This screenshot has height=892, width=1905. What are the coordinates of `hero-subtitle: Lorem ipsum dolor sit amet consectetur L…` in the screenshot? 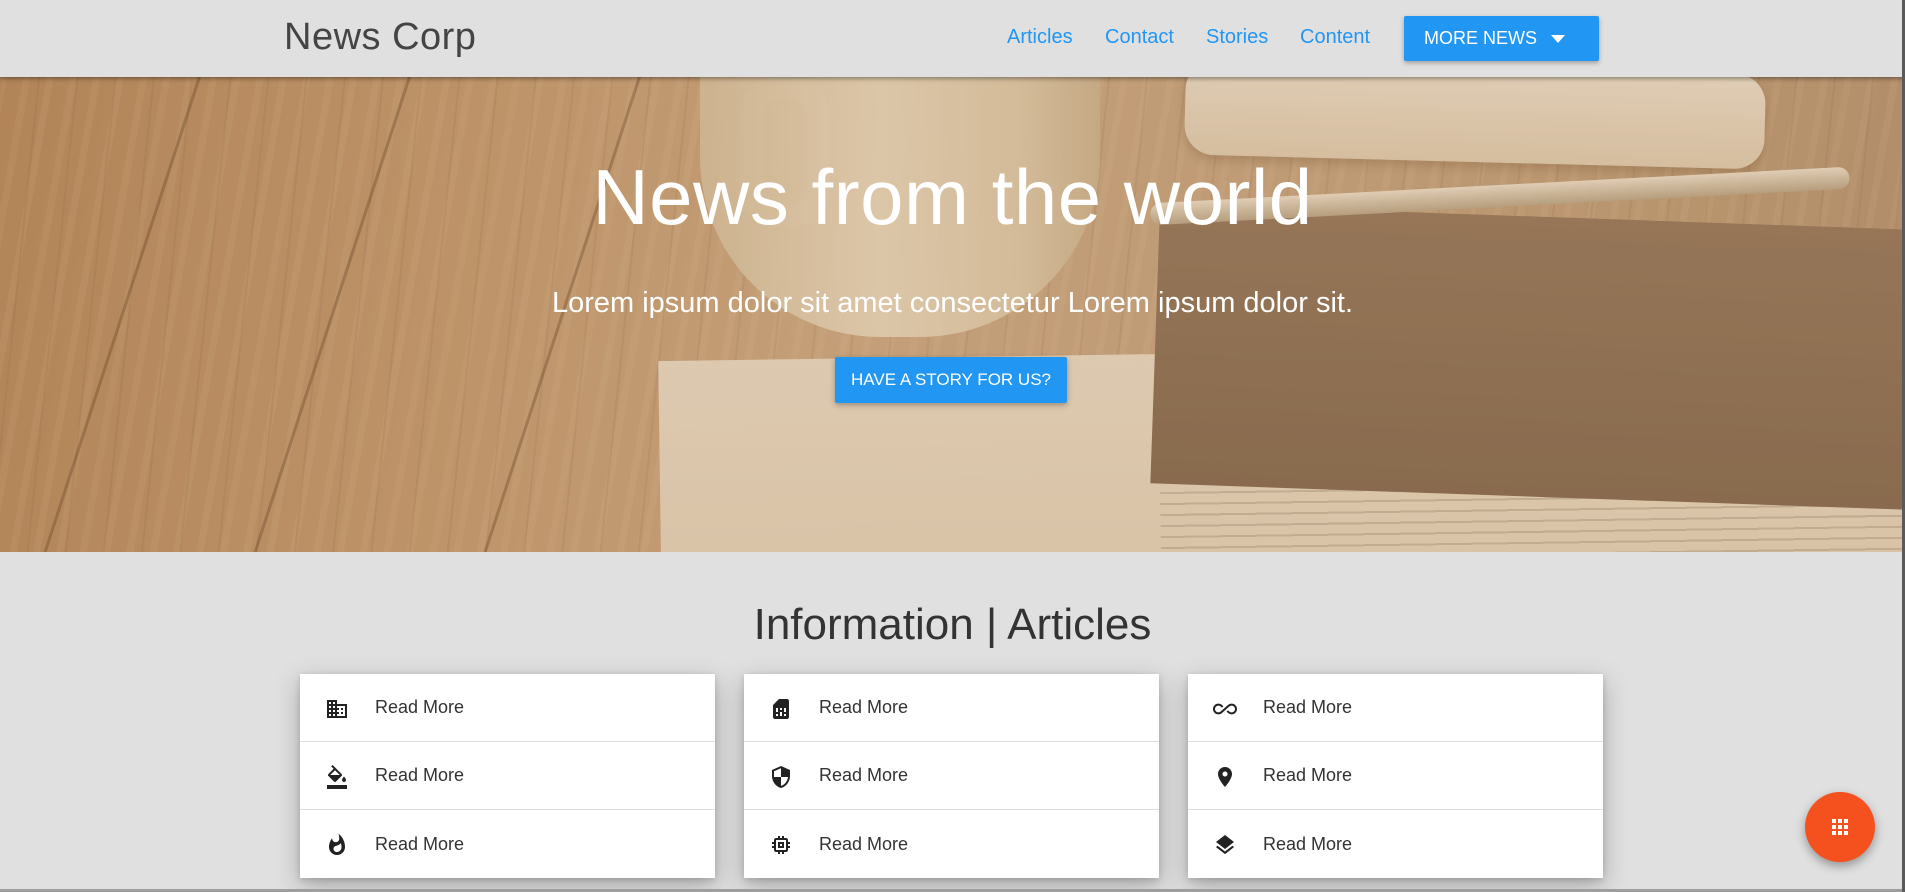 It's located at (952, 303).